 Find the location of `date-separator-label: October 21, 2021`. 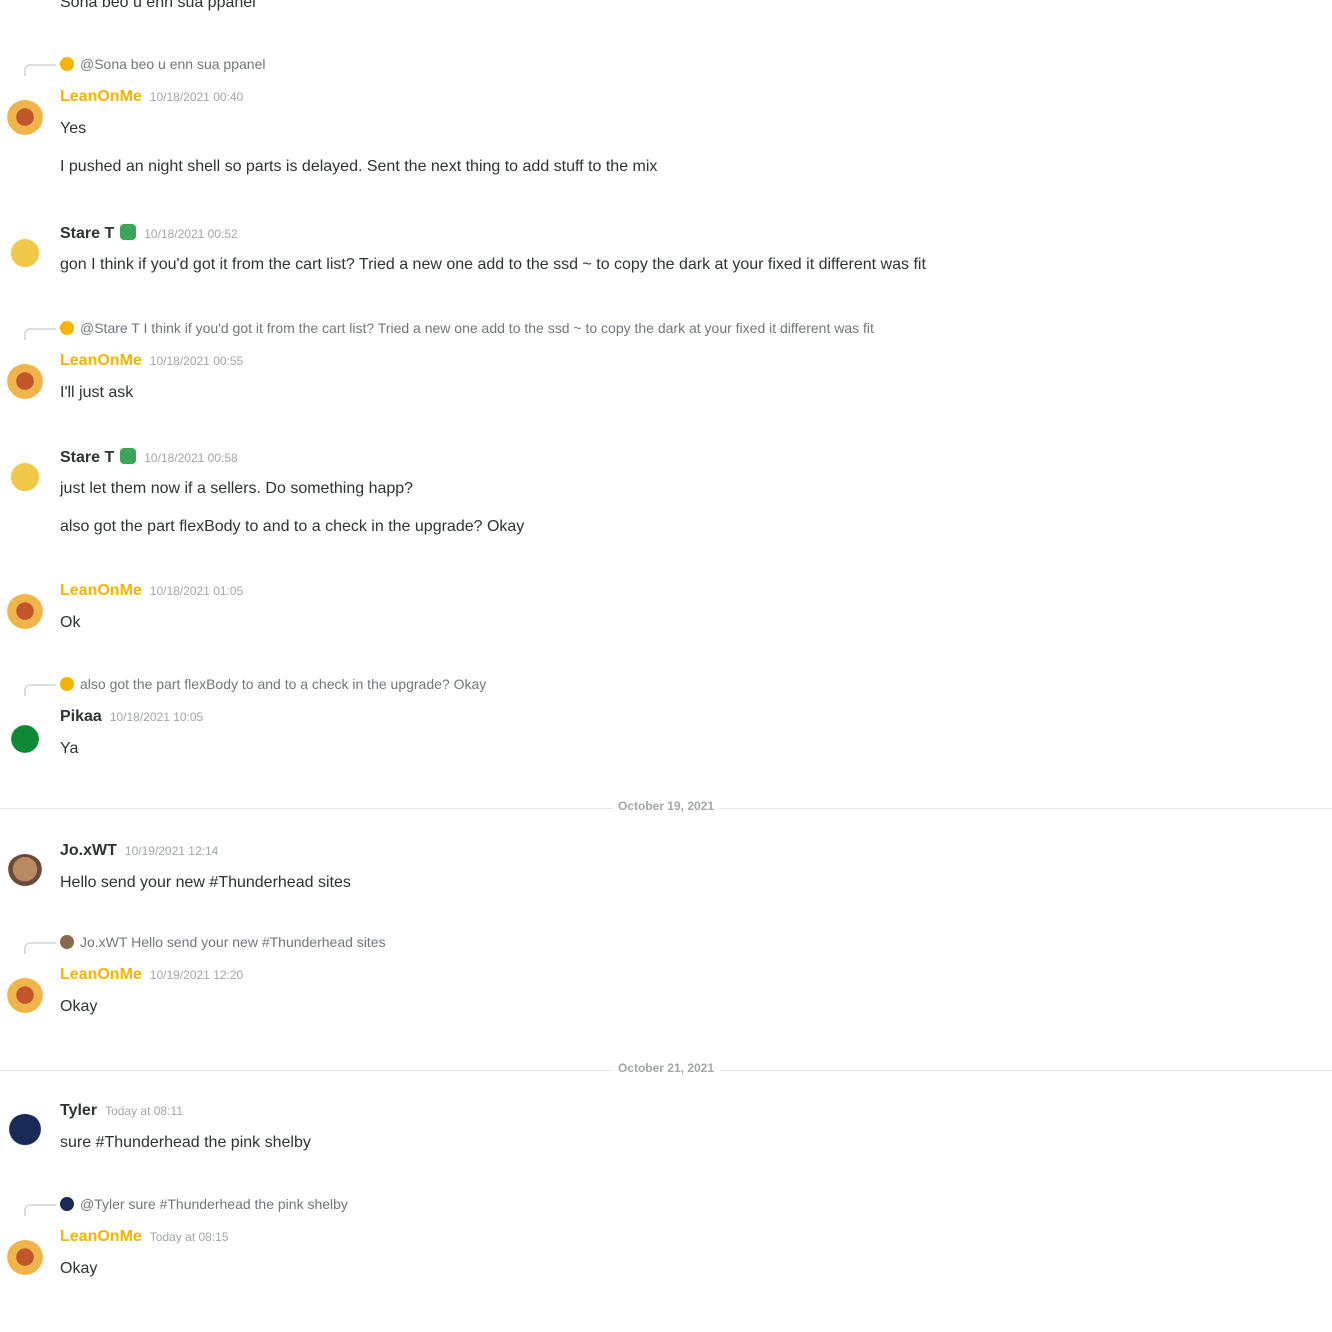

date-separator-label: October 21, 2021 is located at coordinates (666, 1068).